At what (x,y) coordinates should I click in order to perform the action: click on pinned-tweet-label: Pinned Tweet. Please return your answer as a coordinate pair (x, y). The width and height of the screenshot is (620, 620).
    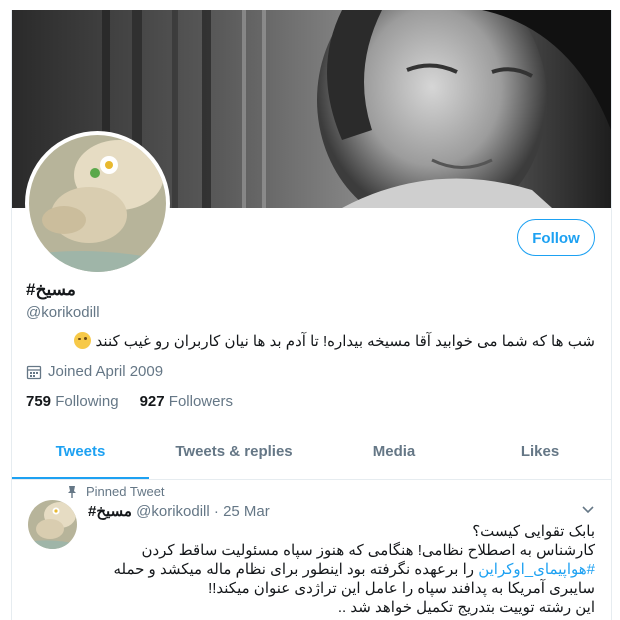
    Looking at the image, I should click on (115, 491).